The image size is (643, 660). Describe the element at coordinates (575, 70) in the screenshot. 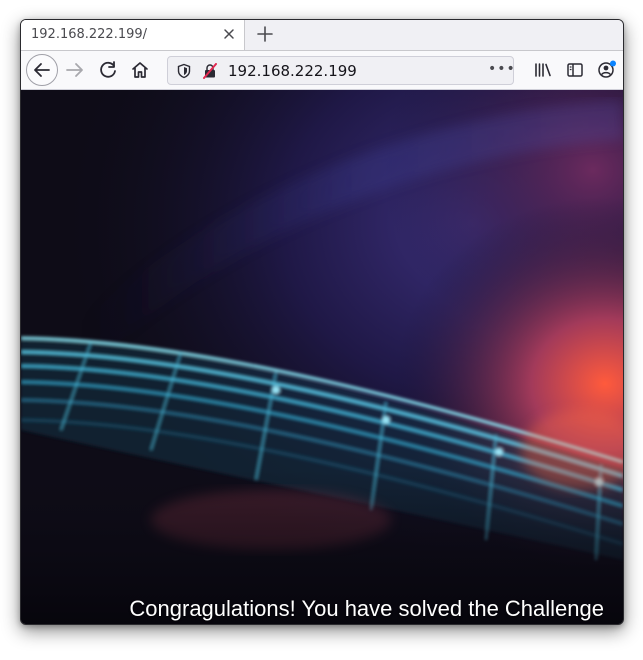

I see `sidebar-icon` at that location.